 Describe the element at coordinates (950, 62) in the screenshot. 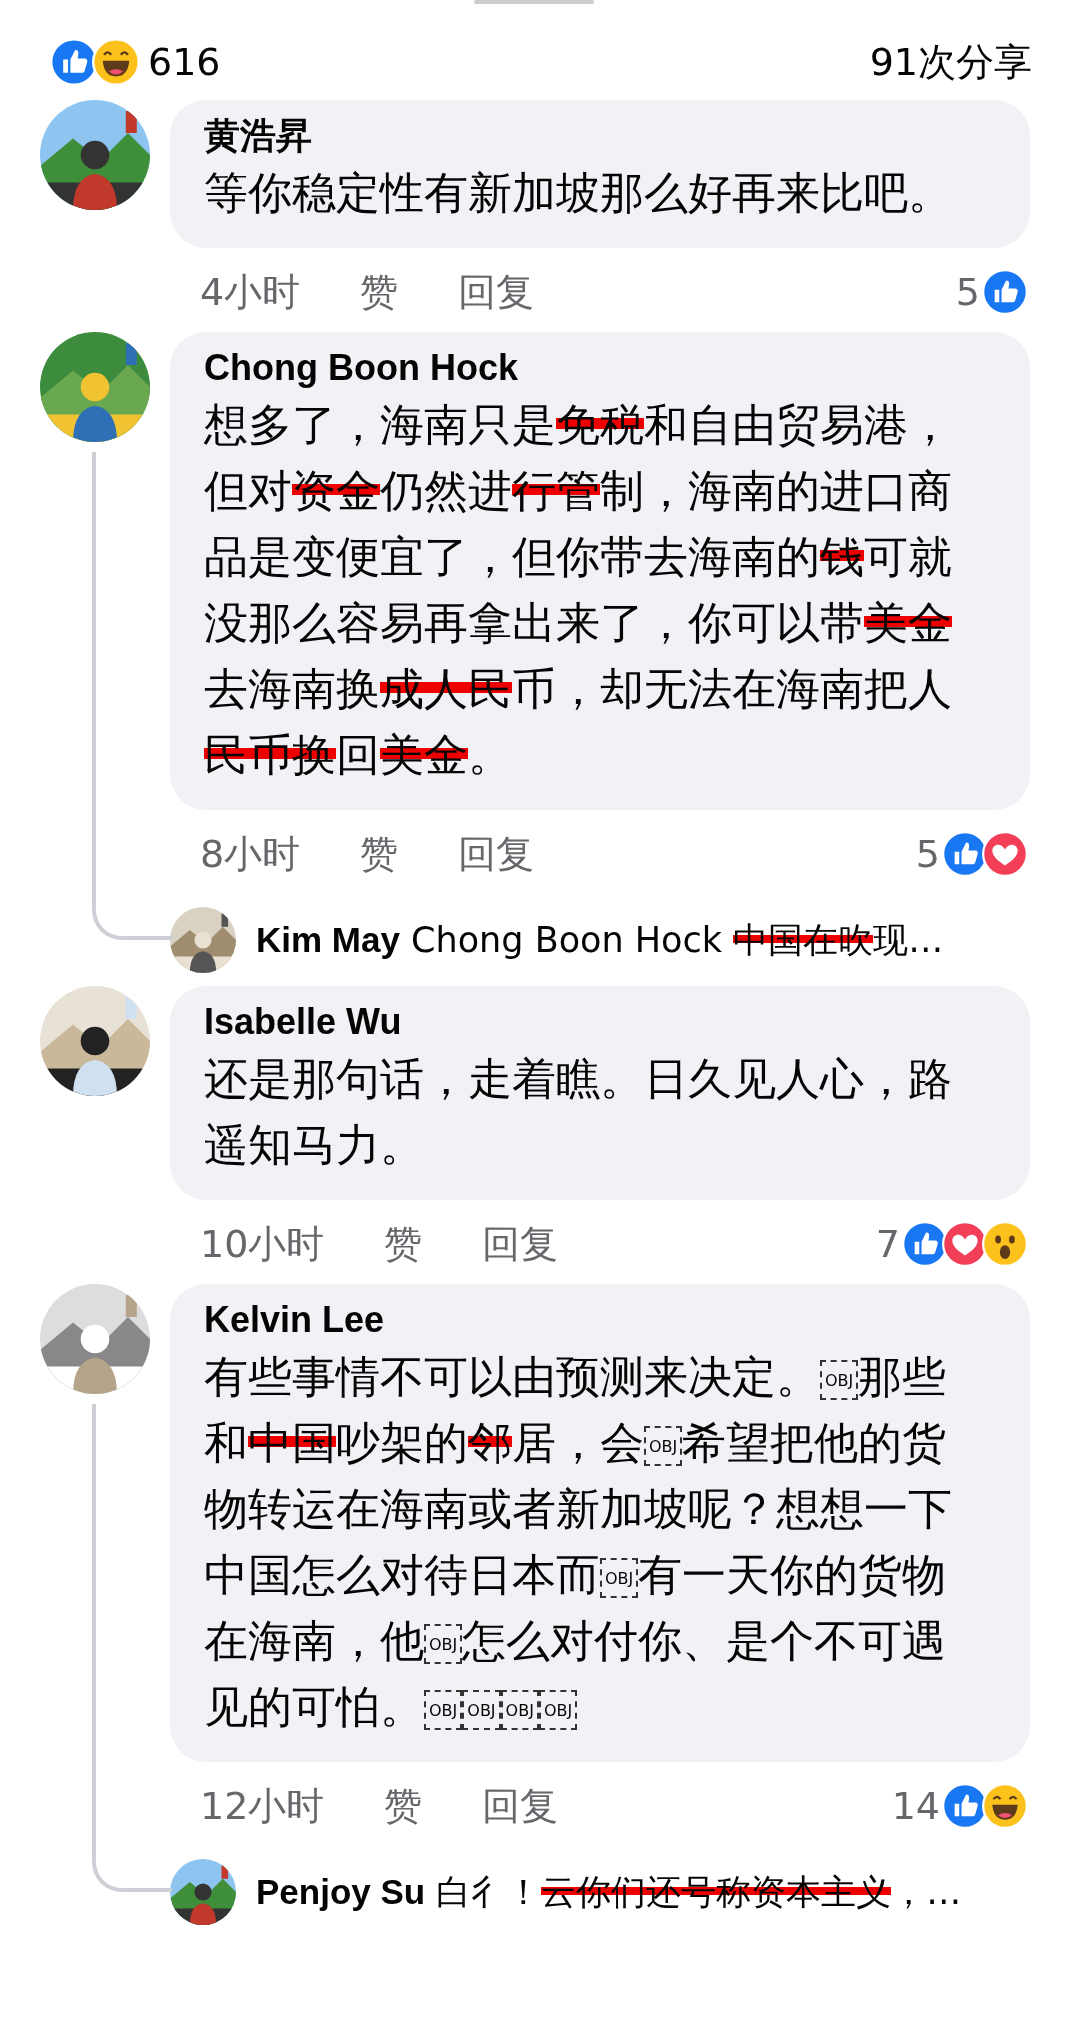

I see `share-count: 91次分享` at that location.